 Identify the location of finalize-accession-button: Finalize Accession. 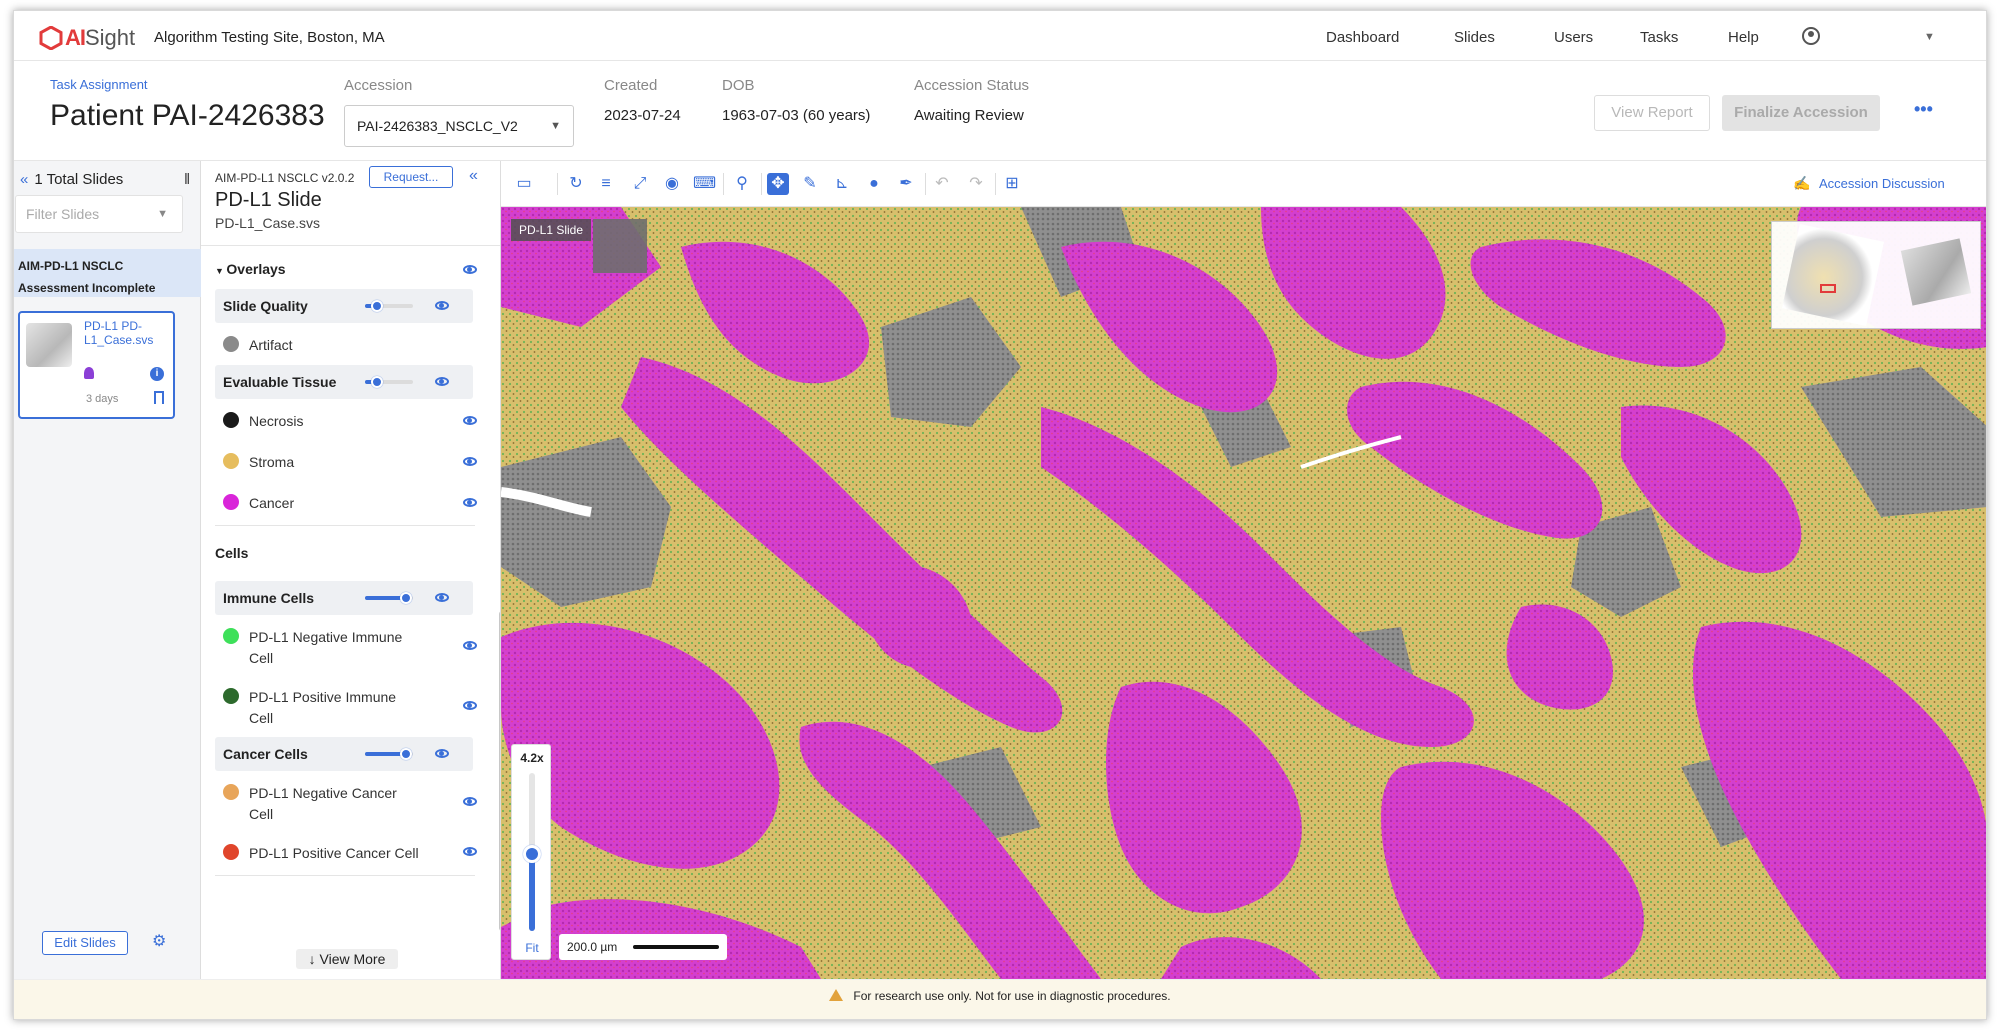
(1801, 113).